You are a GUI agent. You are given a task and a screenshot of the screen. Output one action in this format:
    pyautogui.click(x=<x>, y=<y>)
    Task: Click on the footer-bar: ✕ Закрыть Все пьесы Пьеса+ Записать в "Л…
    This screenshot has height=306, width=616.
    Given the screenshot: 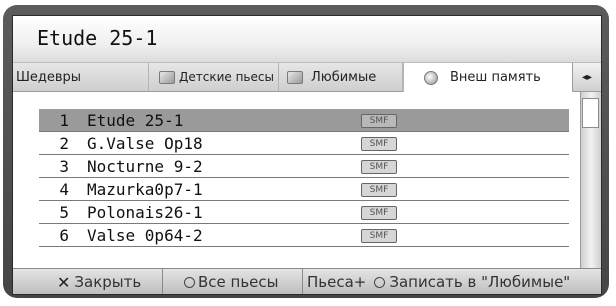 What is the action you would take?
    pyautogui.click(x=307, y=281)
    